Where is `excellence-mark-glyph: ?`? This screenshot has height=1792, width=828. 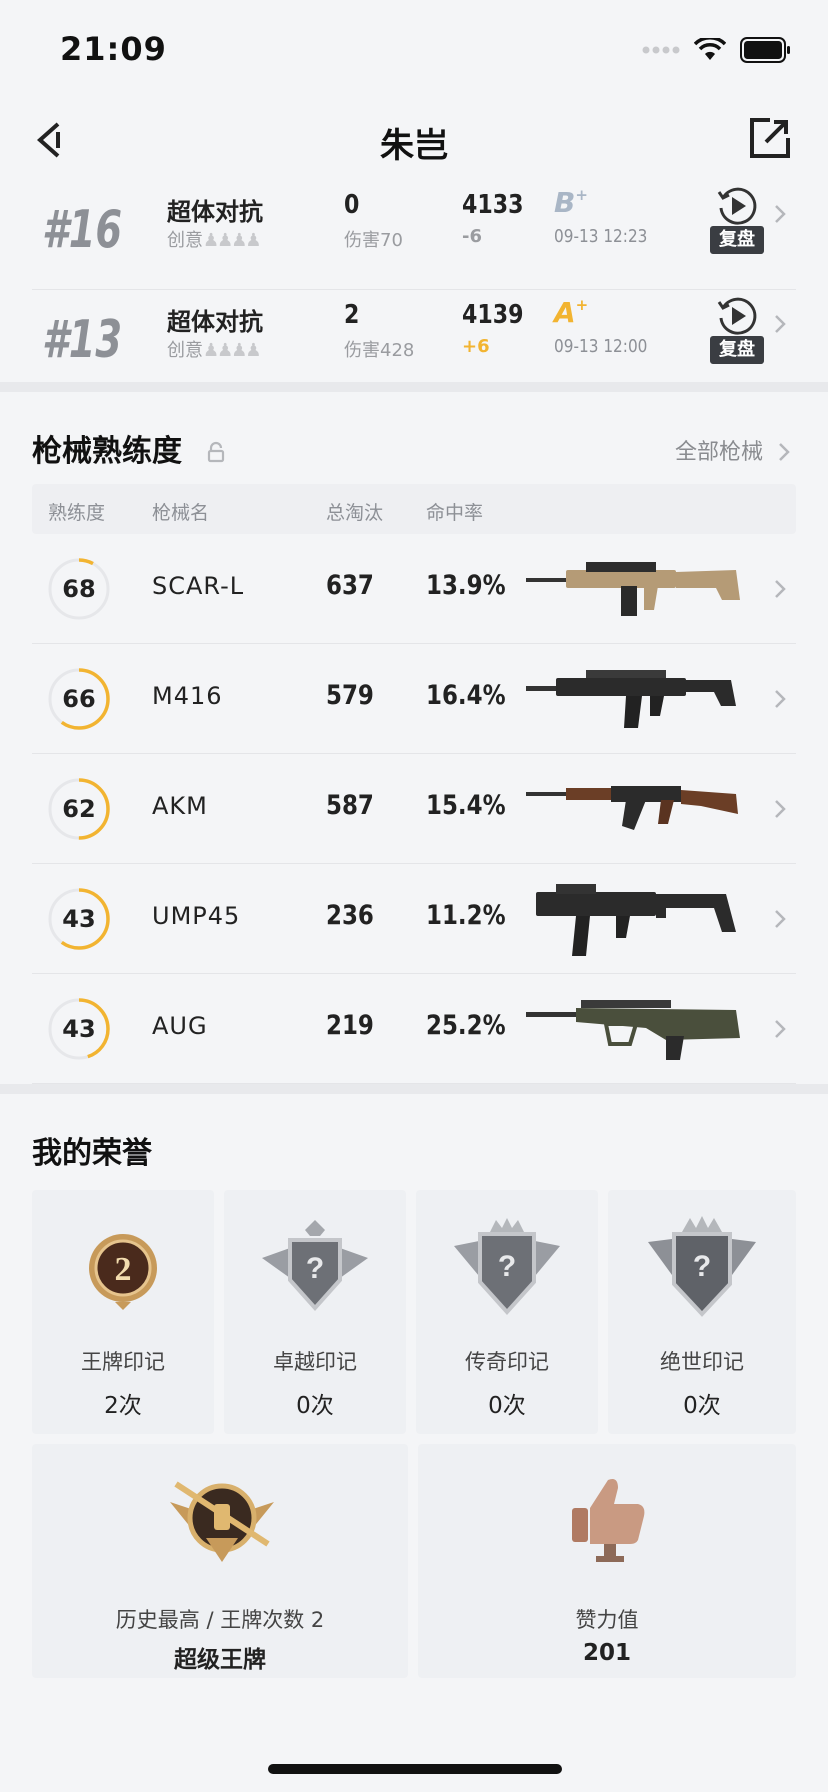
excellence-mark-glyph: ? is located at coordinates (315, 1268).